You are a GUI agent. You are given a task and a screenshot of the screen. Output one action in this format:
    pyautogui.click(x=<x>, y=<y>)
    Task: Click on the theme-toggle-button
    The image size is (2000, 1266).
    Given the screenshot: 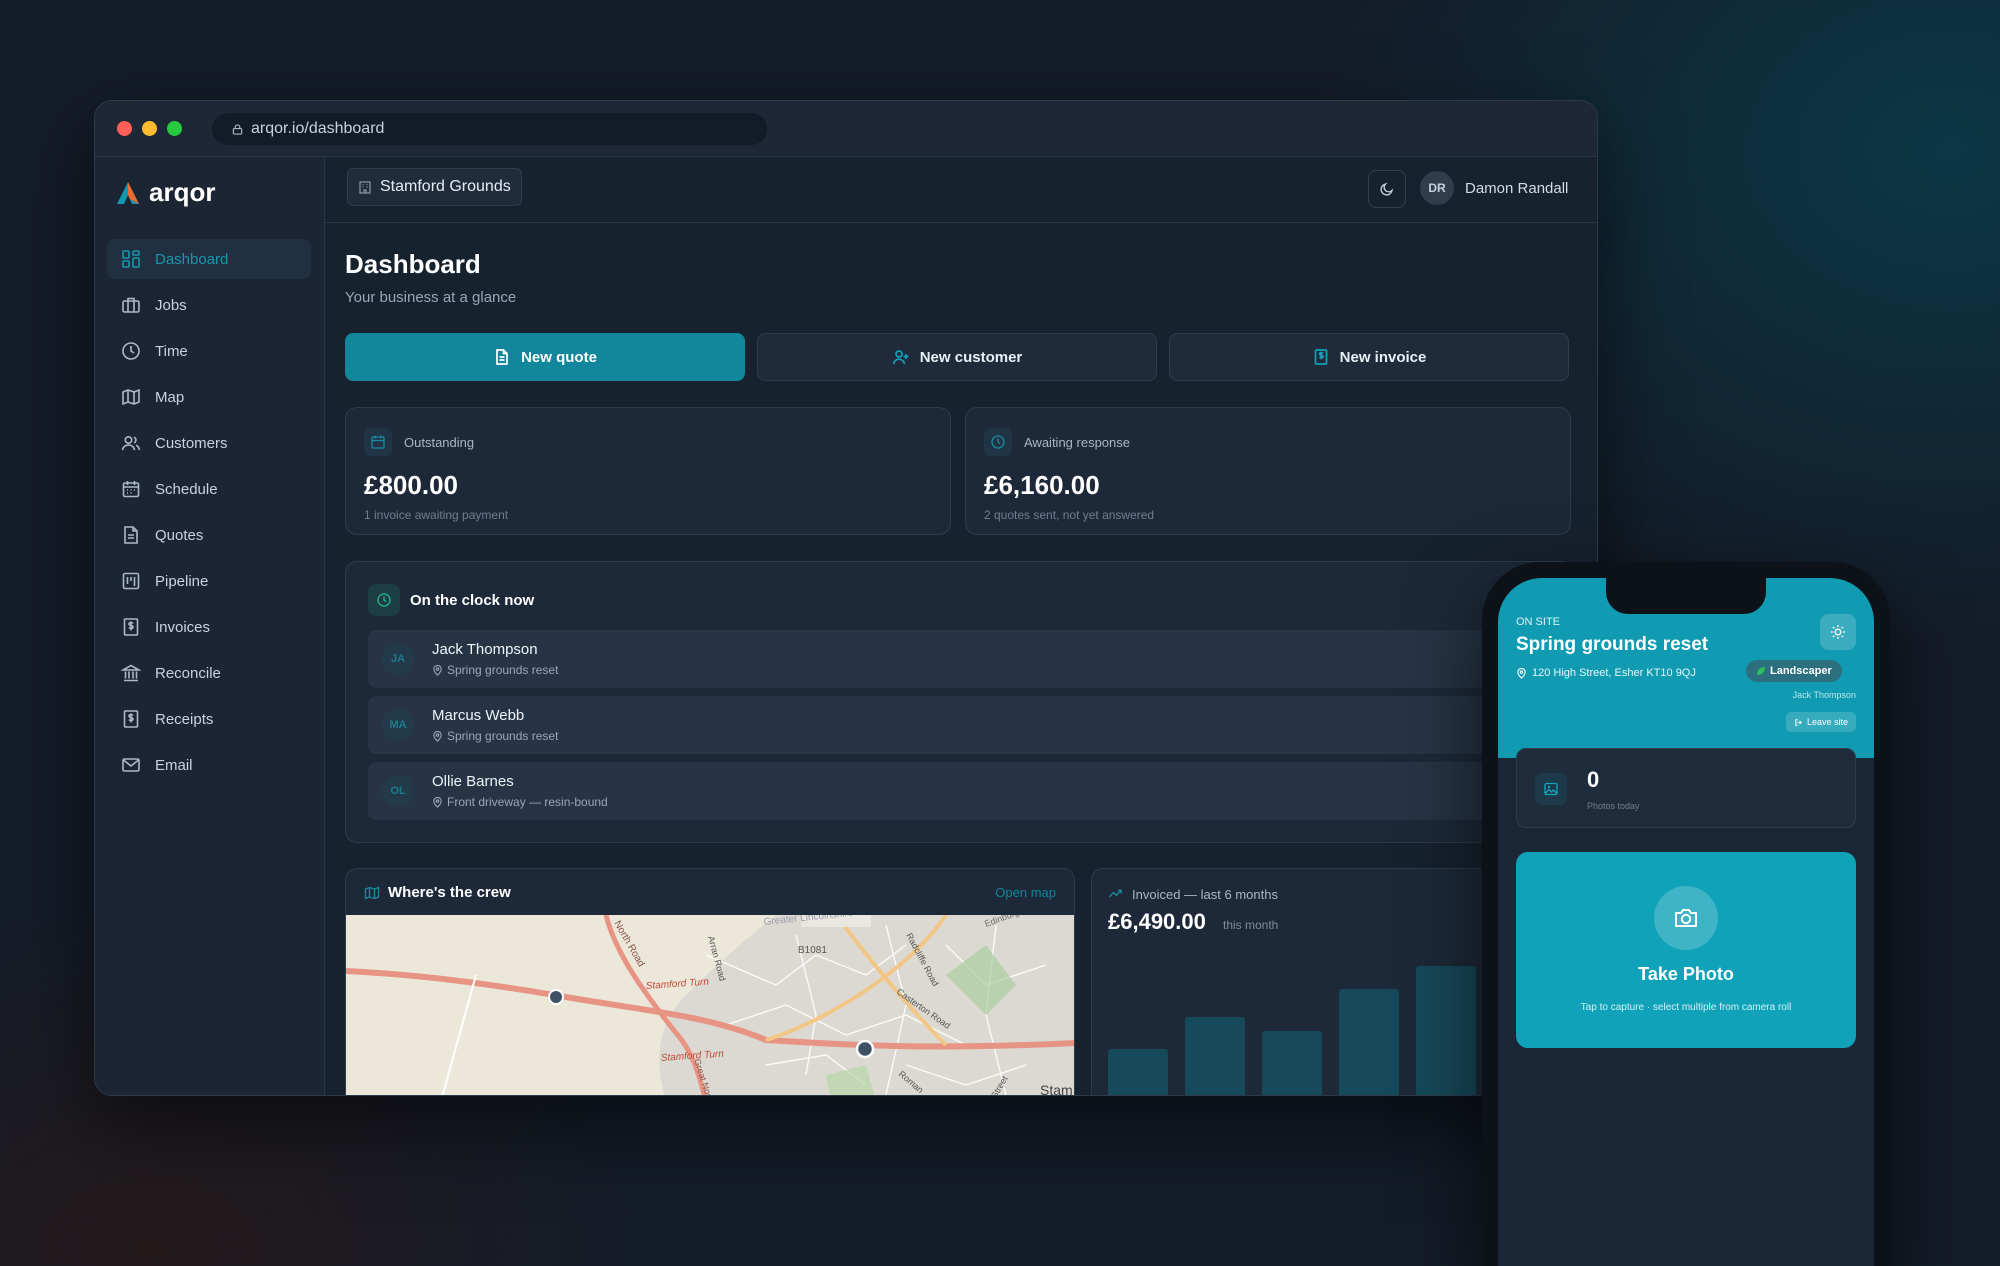 What is the action you would take?
    pyautogui.click(x=1387, y=189)
    